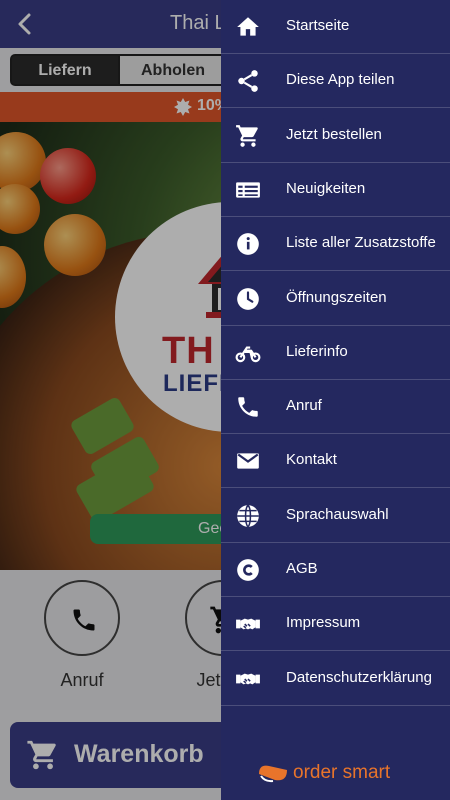  Describe the element at coordinates (318, 25) in the screenshot. I see `menu-item-label: Startseite` at that location.